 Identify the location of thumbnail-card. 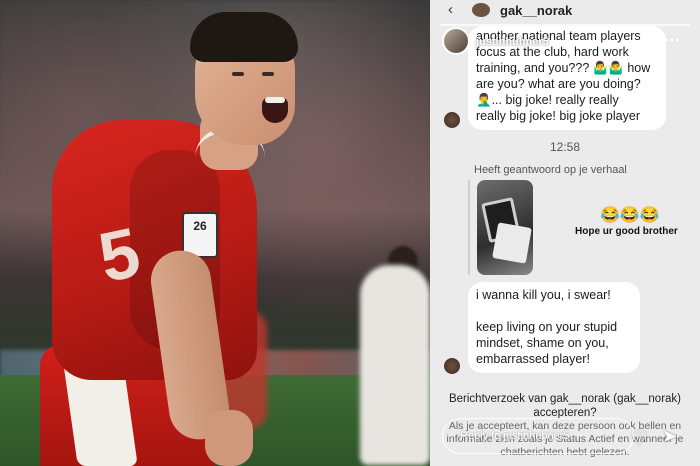
(512, 243).